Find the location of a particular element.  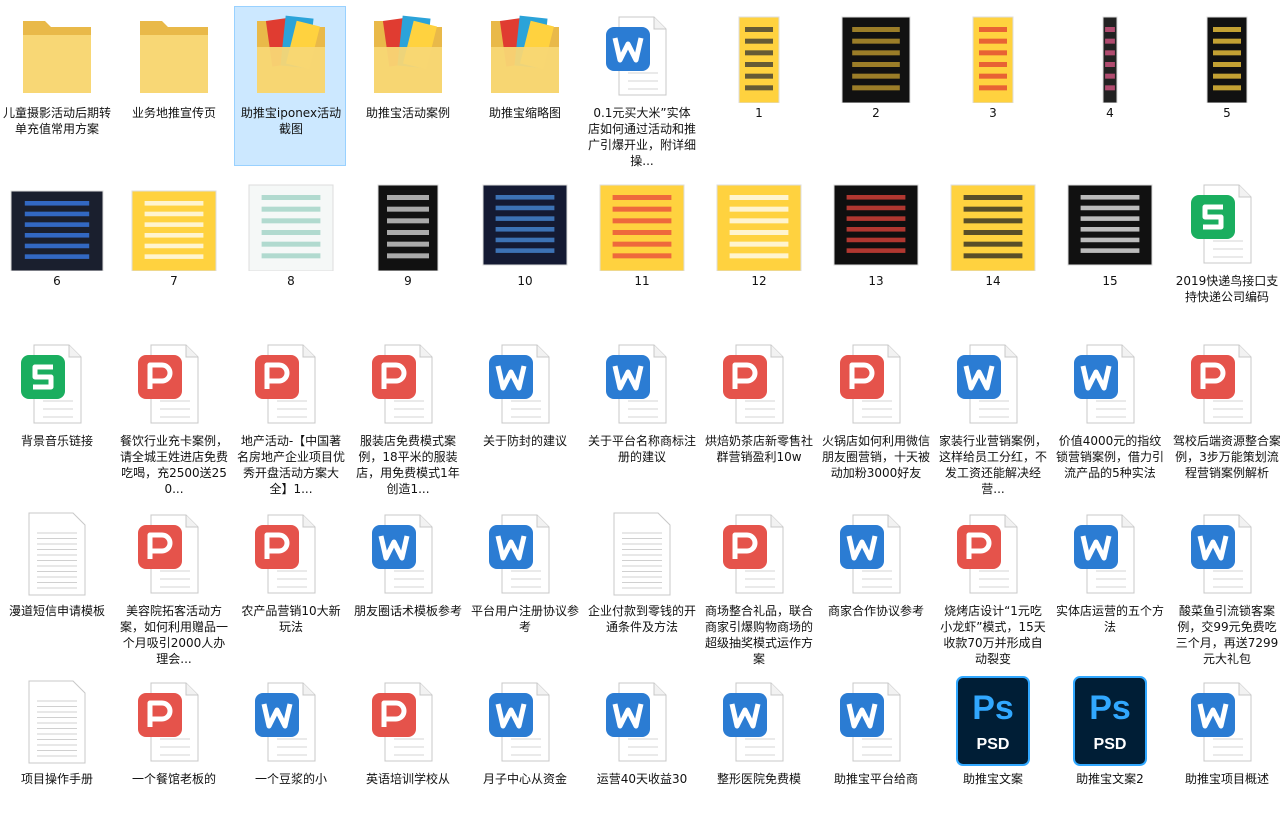

file-item: 7 is located at coordinates (173, 254).